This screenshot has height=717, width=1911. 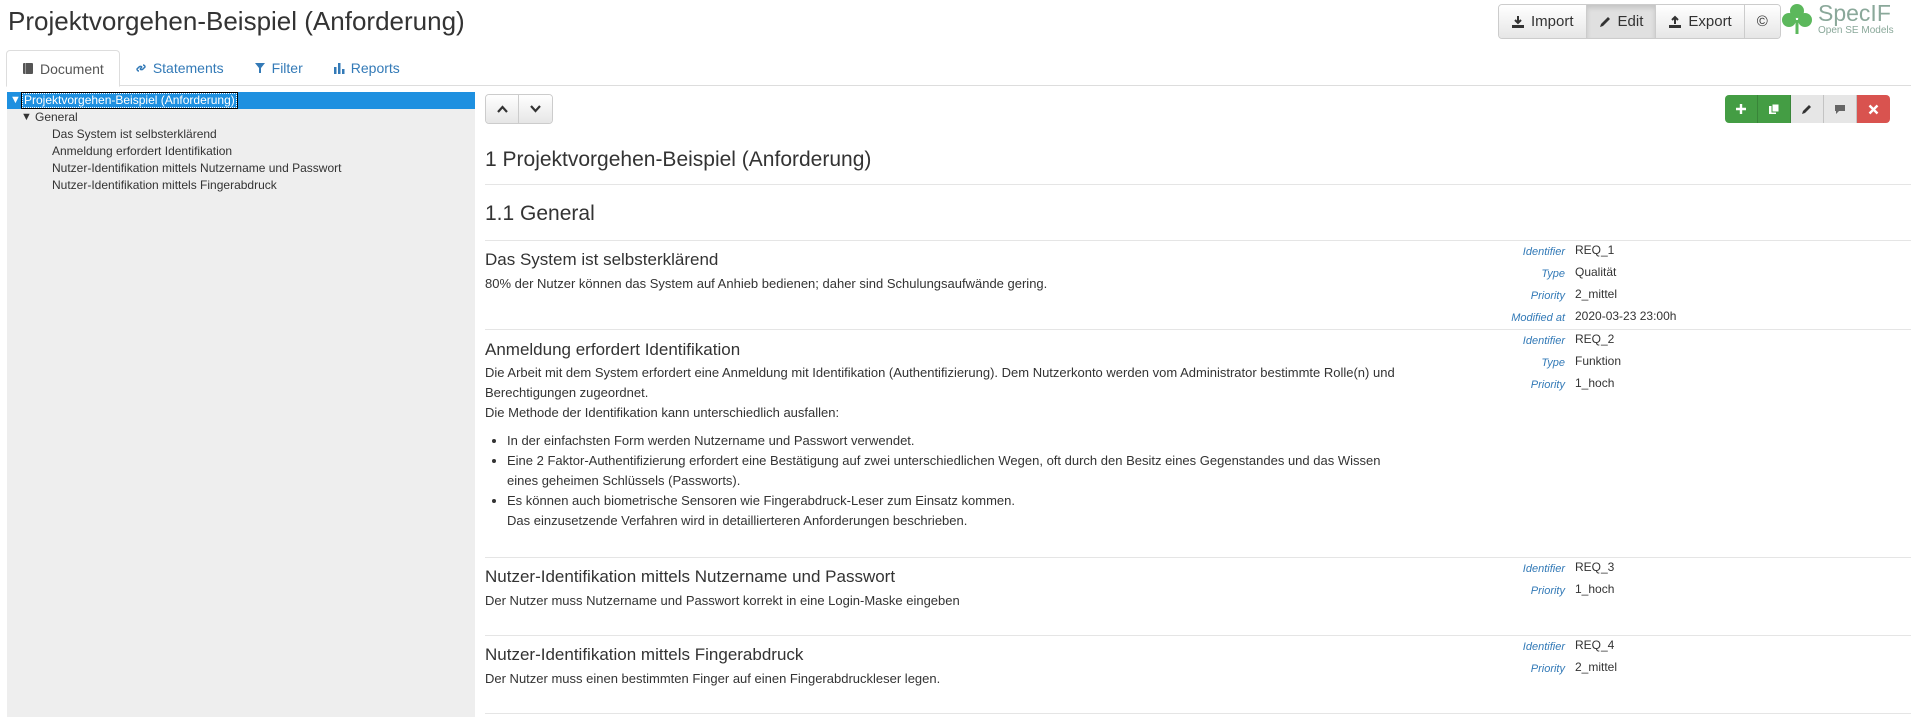 What do you see at coordinates (1518, 21) in the screenshot?
I see `import-icon` at bounding box center [1518, 21].